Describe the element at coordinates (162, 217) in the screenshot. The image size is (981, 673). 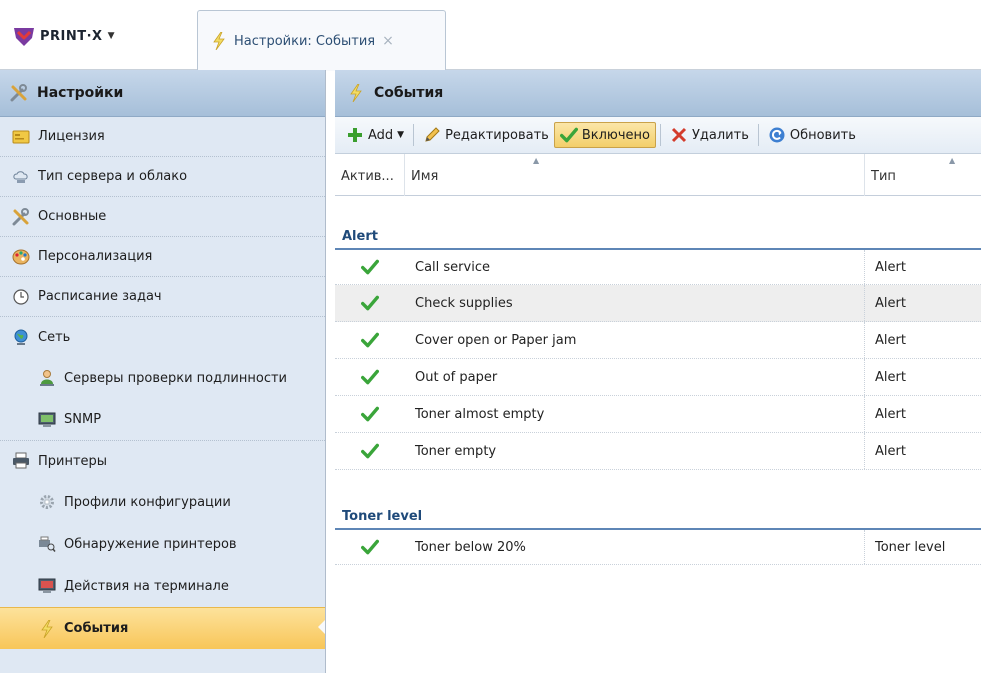
I see `sidebar-item-general: Основные` at that location.